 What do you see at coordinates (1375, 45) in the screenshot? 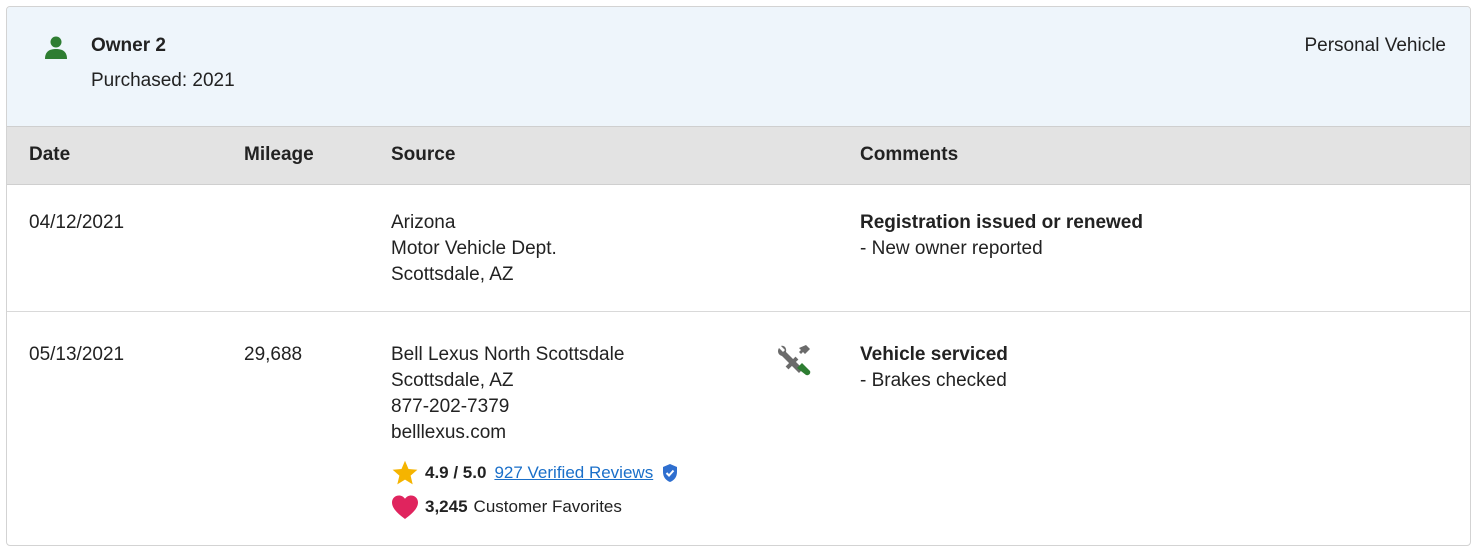
I see `vehicle-type: Personal Vehicle` at bounding box center [1375, 45].